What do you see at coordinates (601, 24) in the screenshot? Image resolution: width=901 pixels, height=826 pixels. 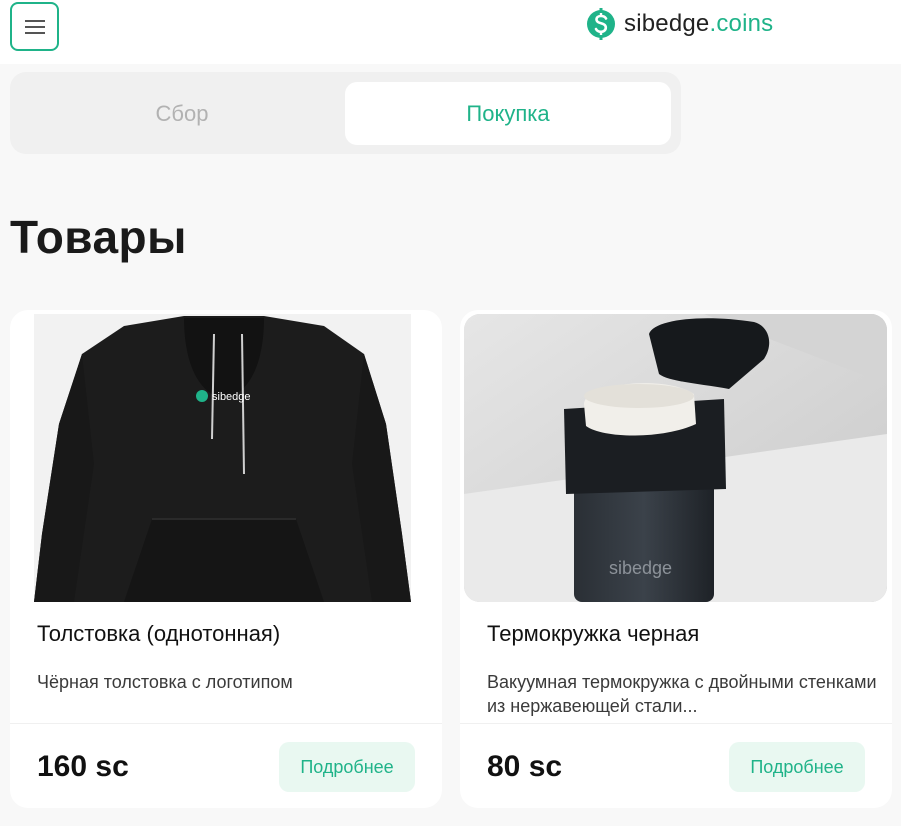 I see `dollar-icon` at bounding box center [601, 24].